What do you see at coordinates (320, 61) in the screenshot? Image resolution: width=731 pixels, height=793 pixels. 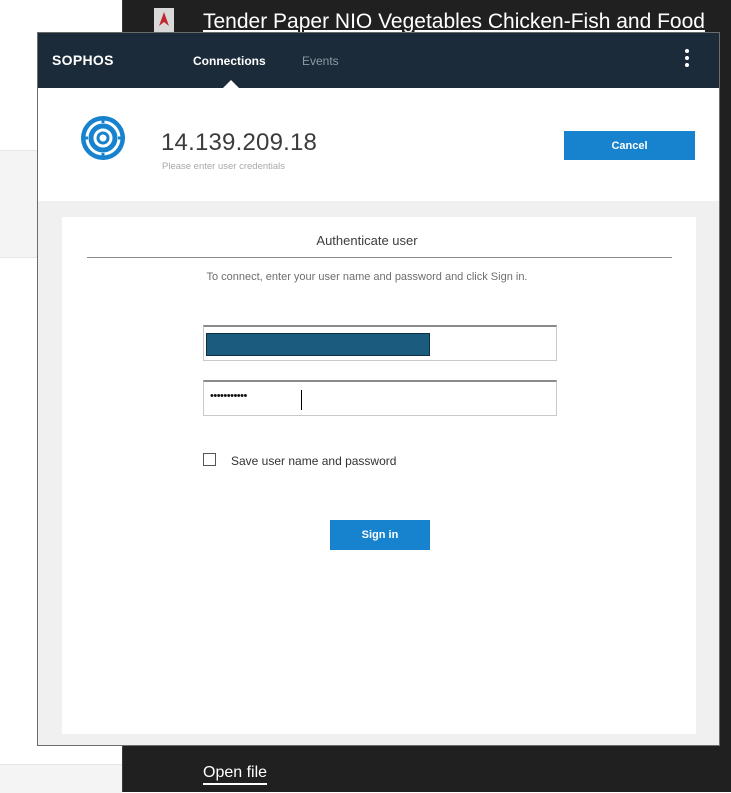 I see `tab-events: Events` at bounding box center [320, 61].